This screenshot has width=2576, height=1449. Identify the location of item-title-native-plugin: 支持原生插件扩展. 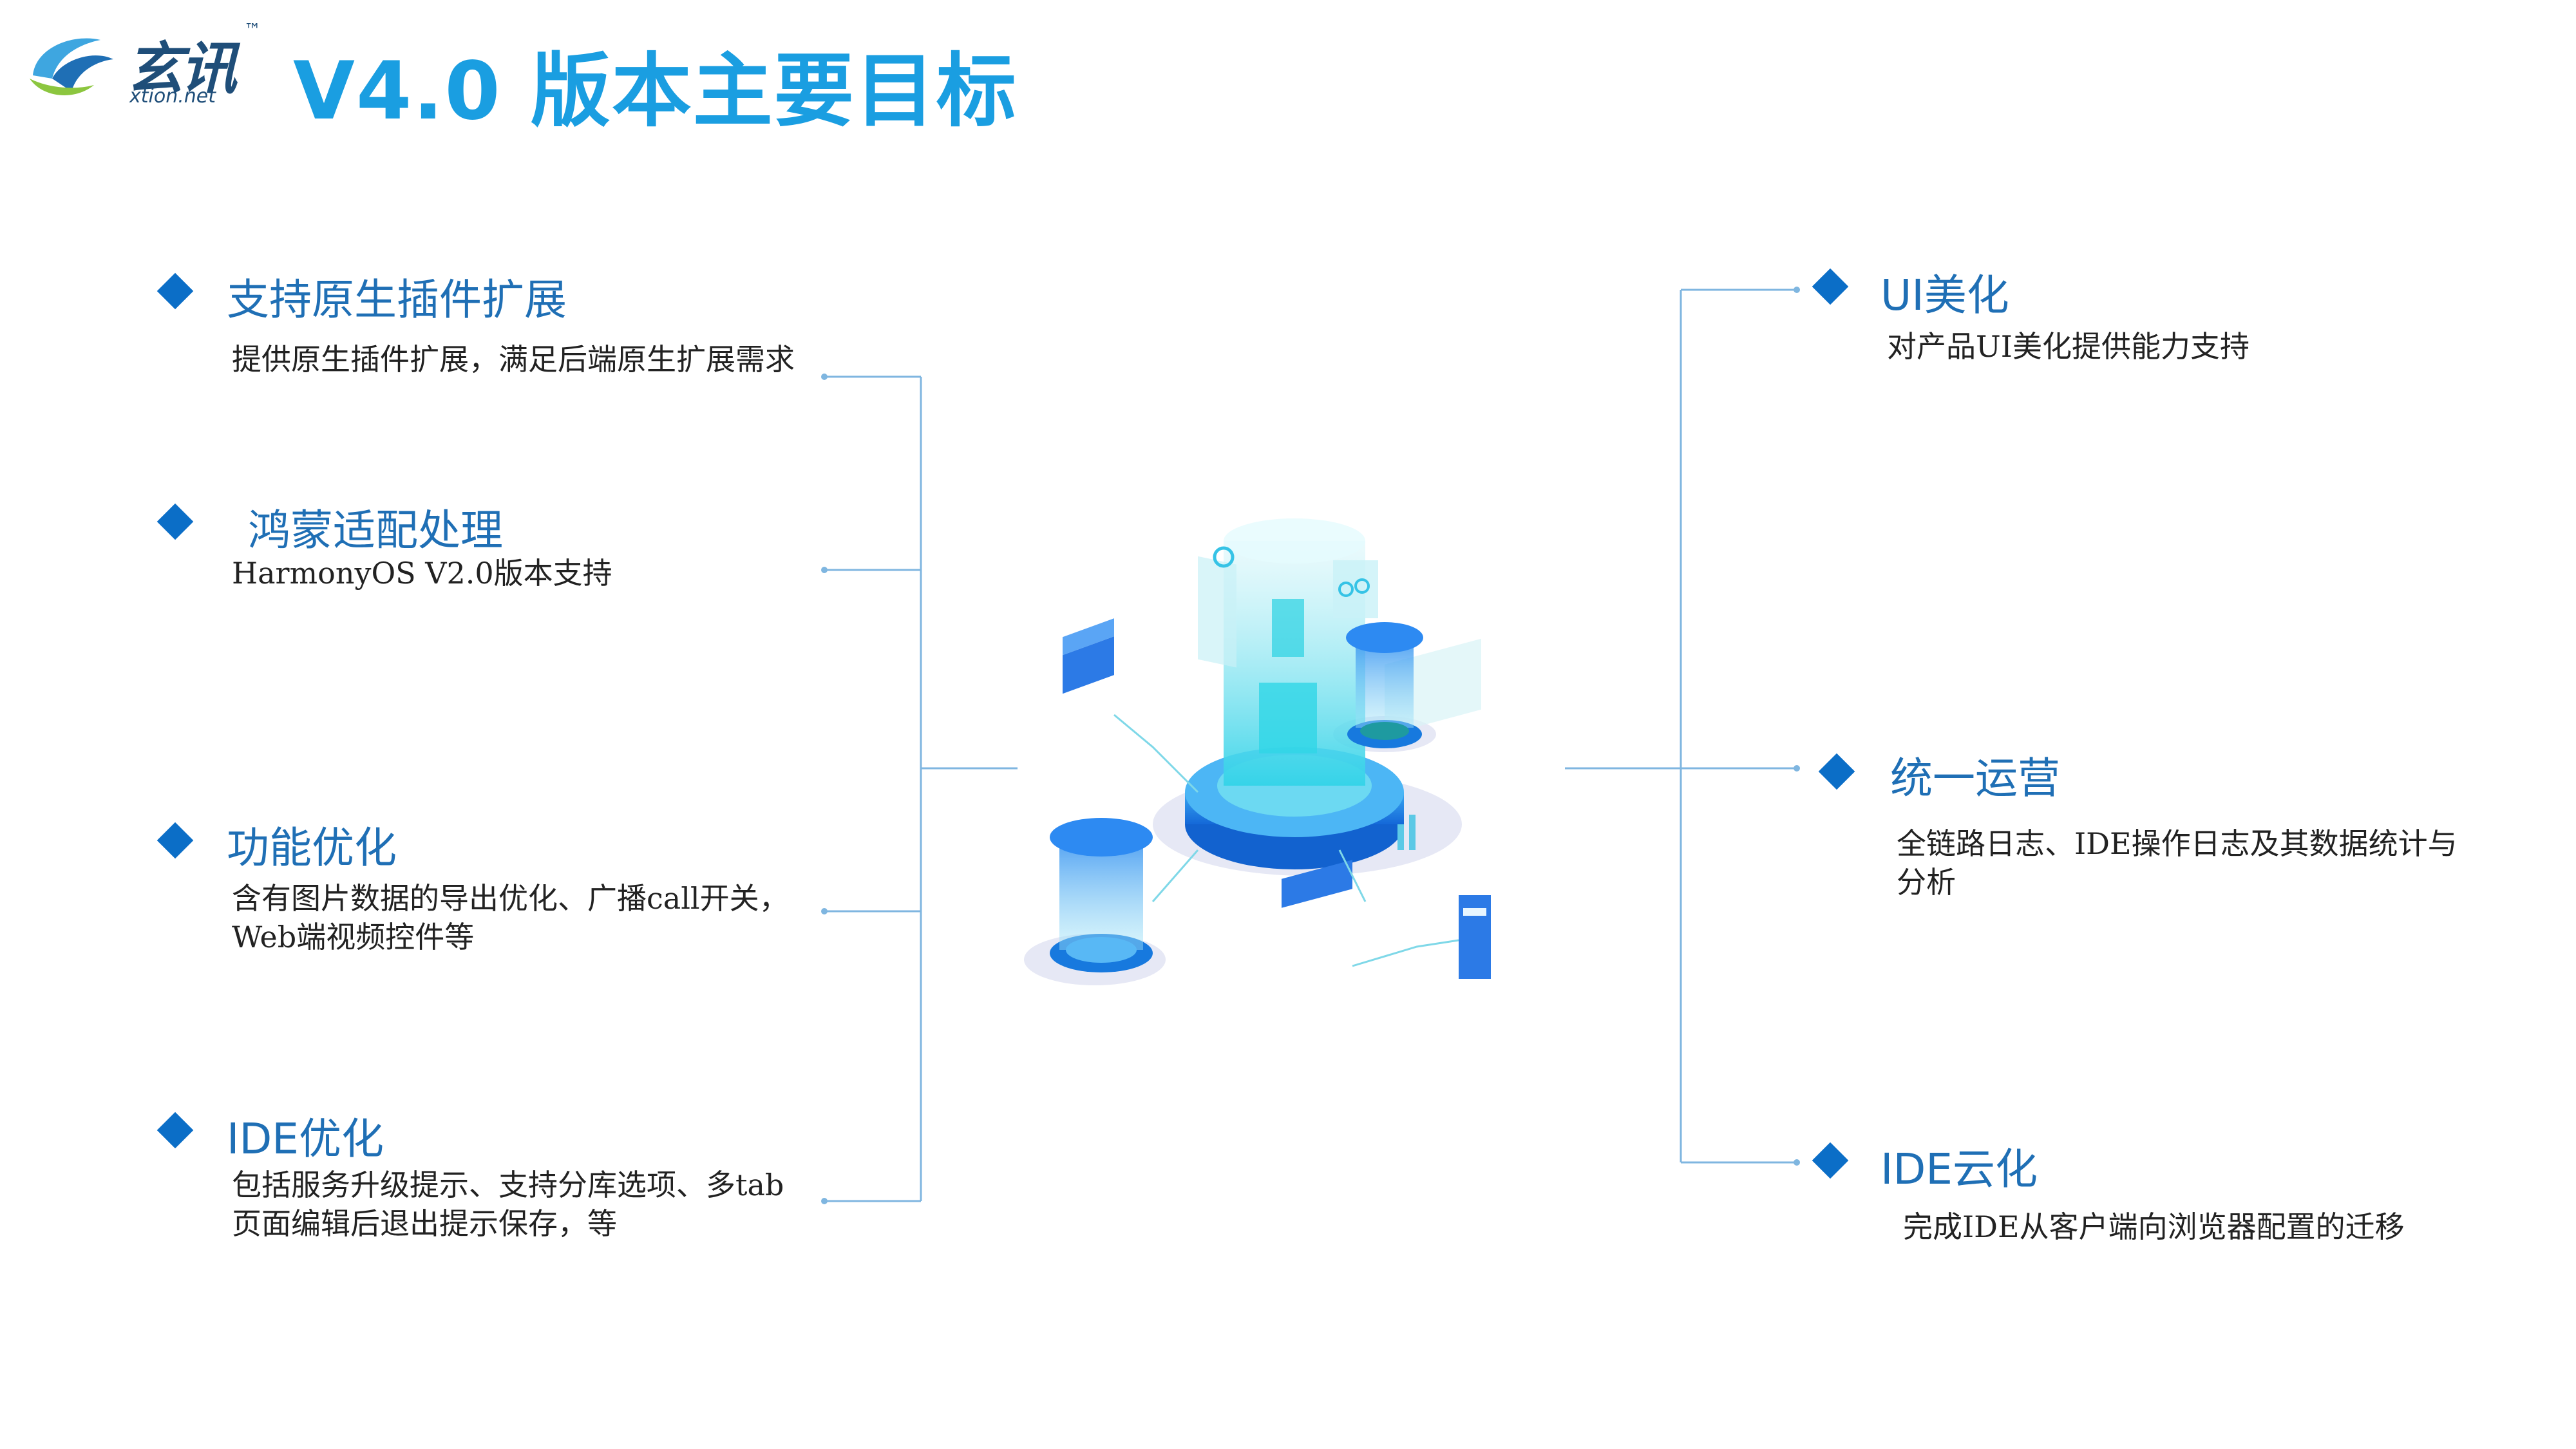
(397, 300).